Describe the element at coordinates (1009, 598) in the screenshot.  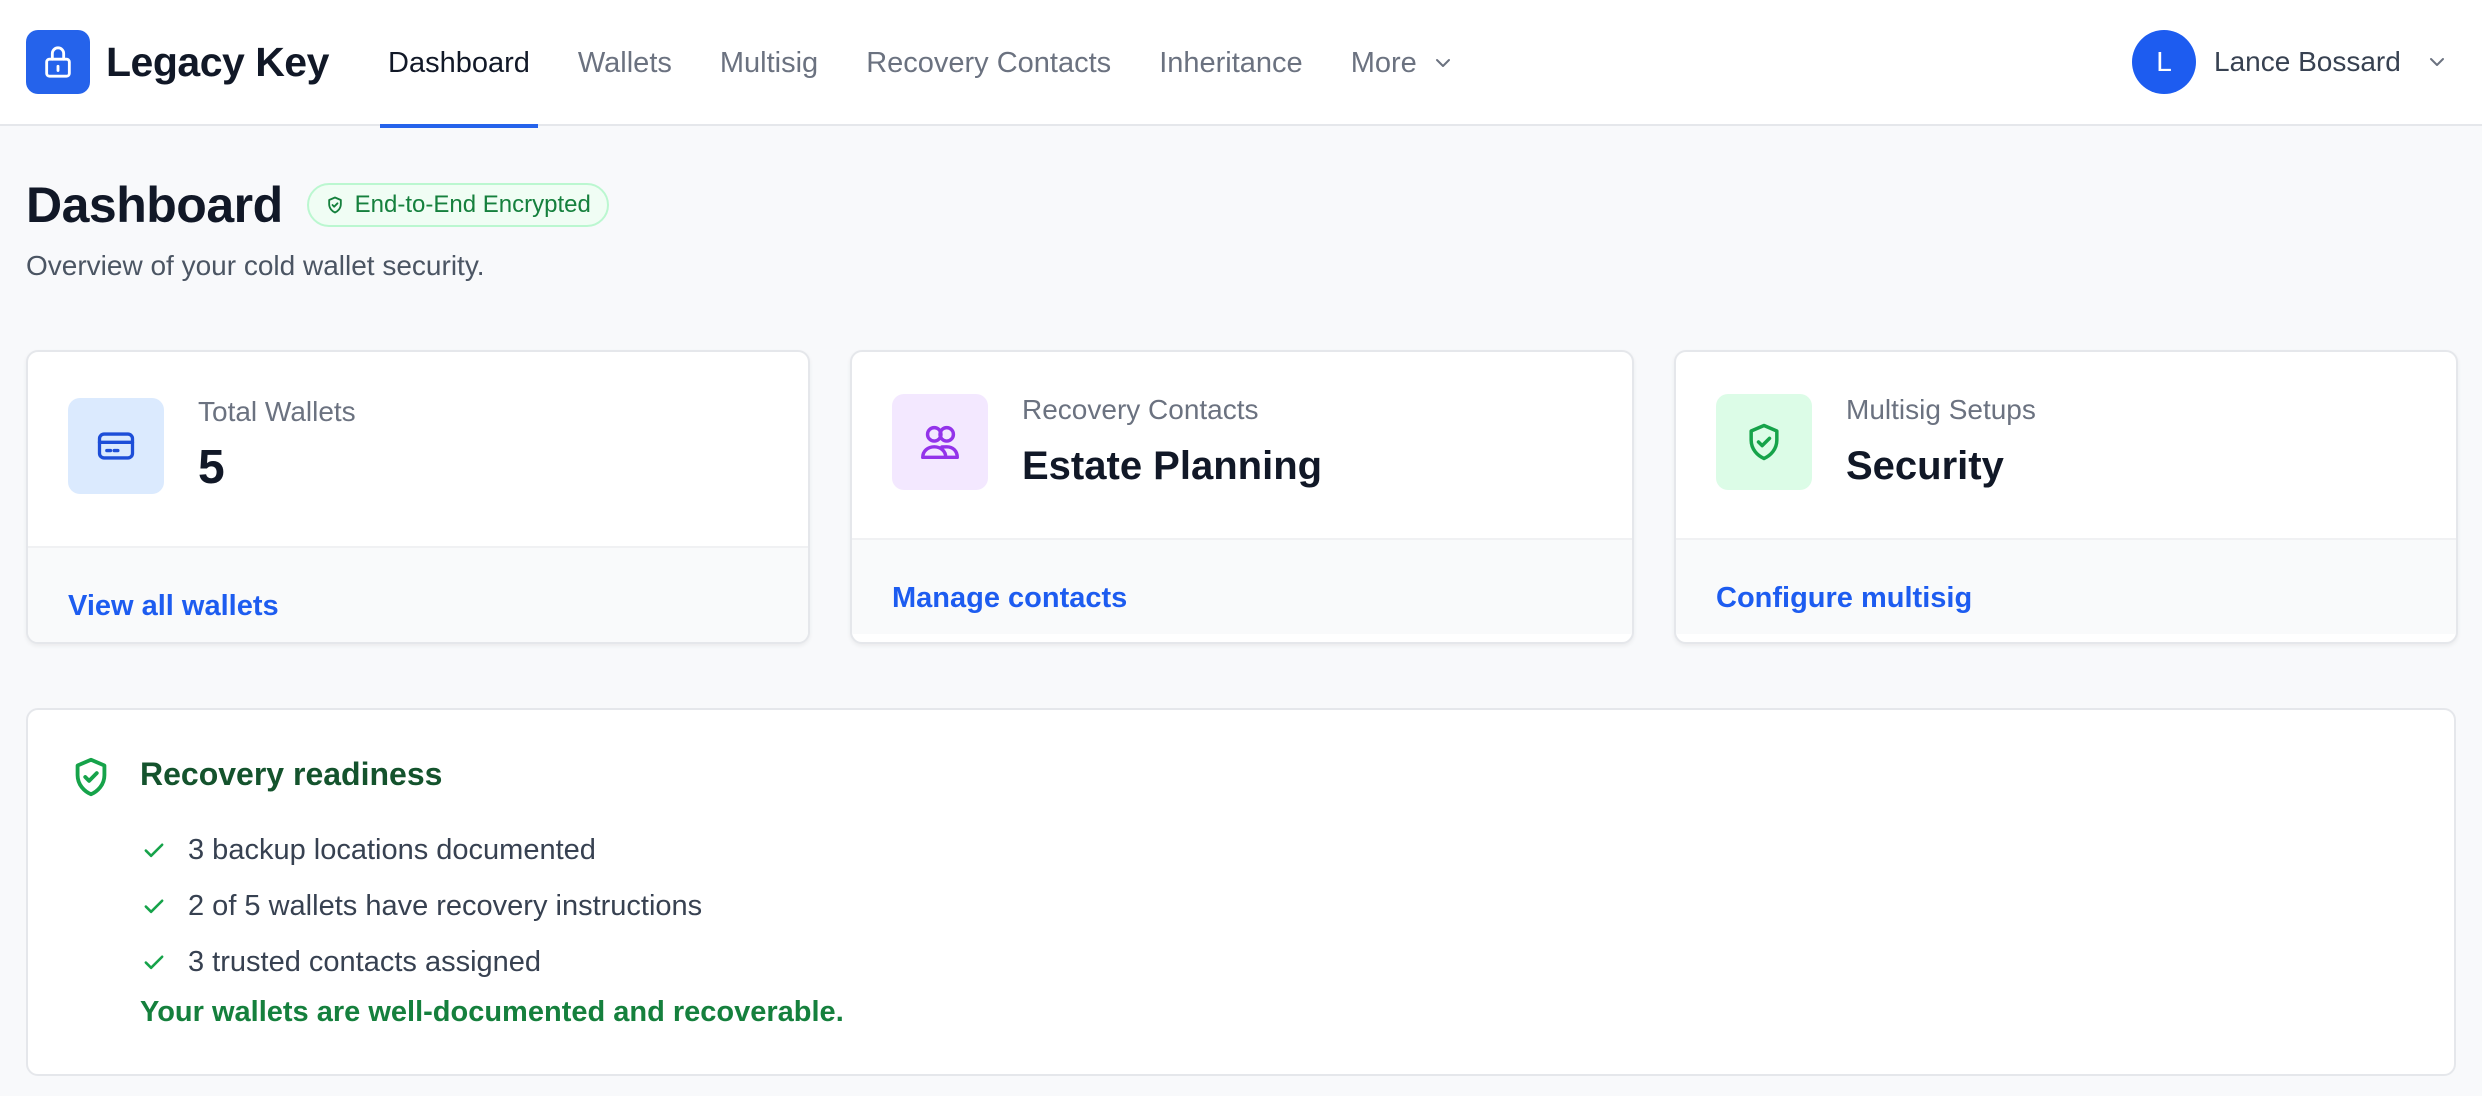
I see `manage-contacts-link: Manage contacts` at that location.